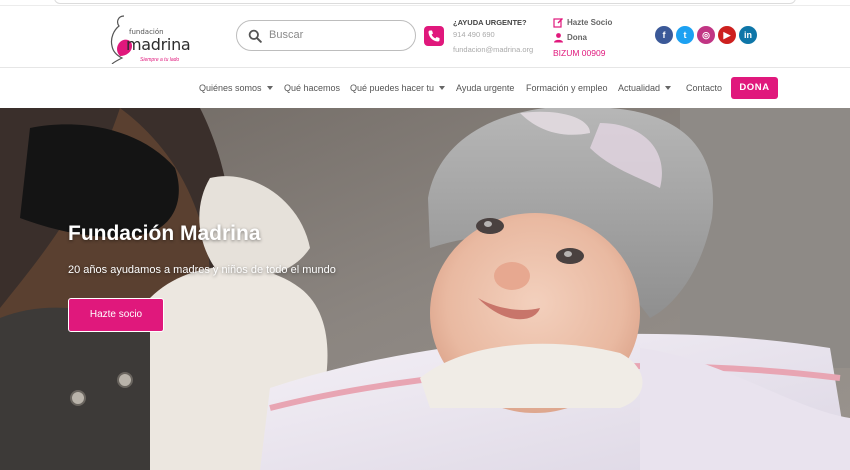 The width and height of the screenshot is (850, 470). I want to click on nav-item-label: Qué puedes hacer tu, so click(392, 88).